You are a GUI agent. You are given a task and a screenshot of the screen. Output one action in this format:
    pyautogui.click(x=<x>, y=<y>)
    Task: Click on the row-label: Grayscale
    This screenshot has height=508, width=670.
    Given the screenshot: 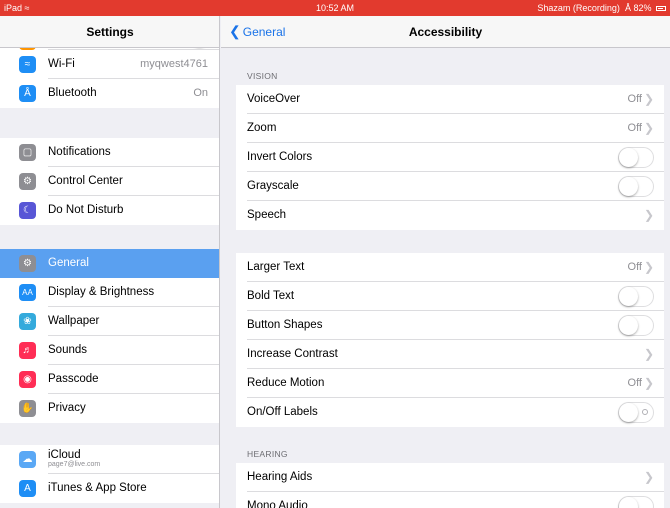 What is the action you would take?
    pyautogui.click(x=273, y=186)
    